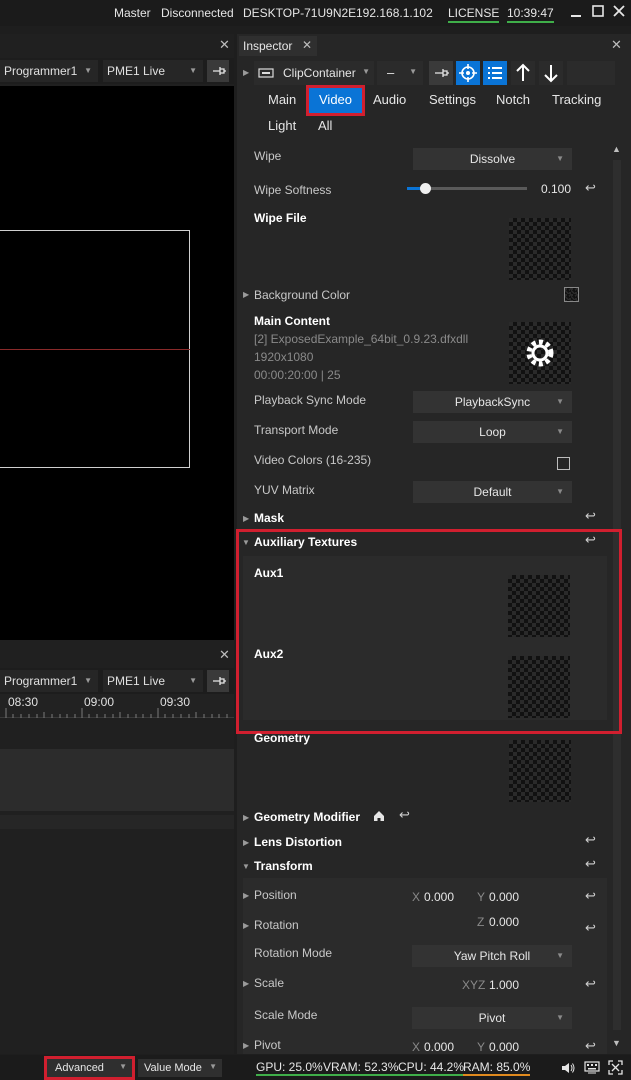 This screenshot has width=631, height=1080. Describe the element at coordinates (314, 73) in the screenshot. I see `target-dropdown: ClipContainer ▼` at that location.